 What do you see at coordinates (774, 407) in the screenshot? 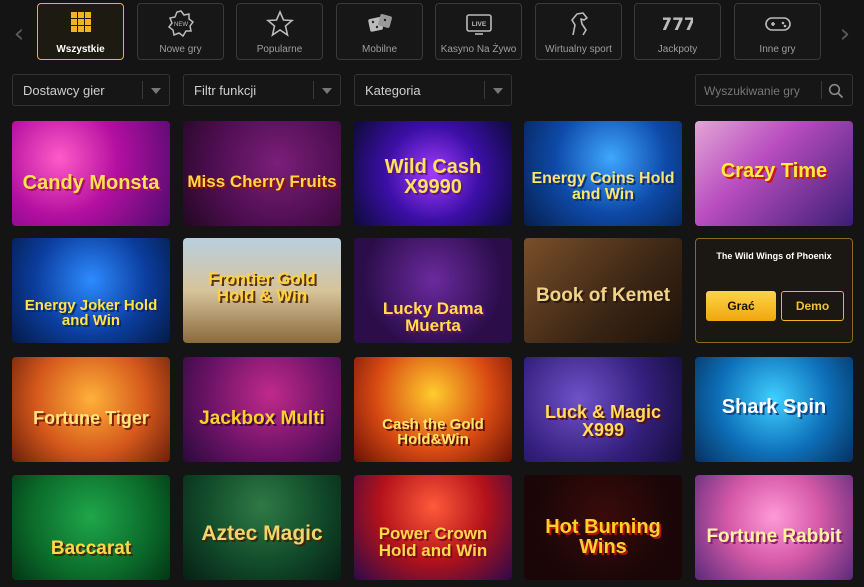
I see `game-title: Shark Spin` at bounding box center [774, 407].